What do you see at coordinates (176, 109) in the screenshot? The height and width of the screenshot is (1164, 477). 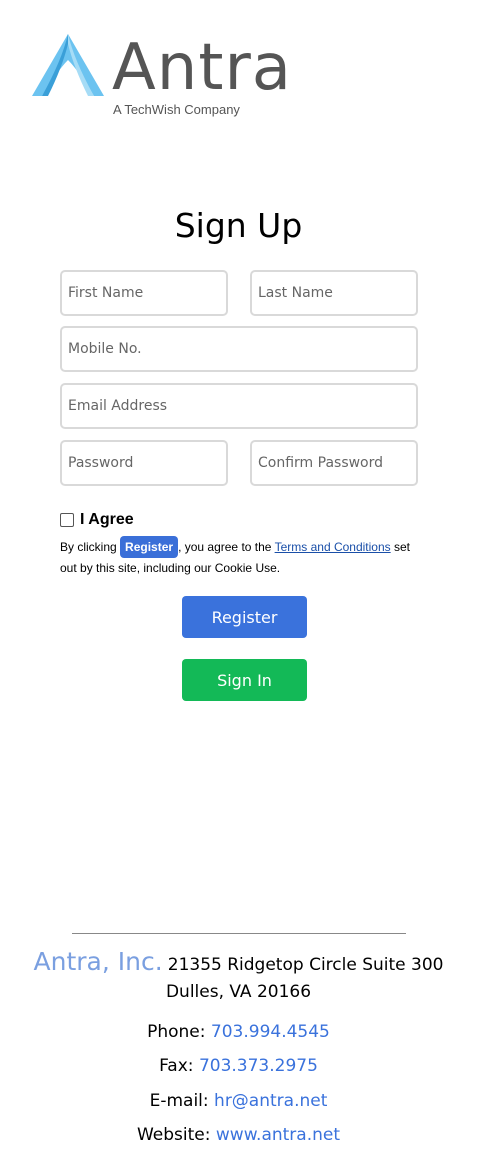 I see `logo-tagline: A TechWish Company` at bounding box center [176, 109].